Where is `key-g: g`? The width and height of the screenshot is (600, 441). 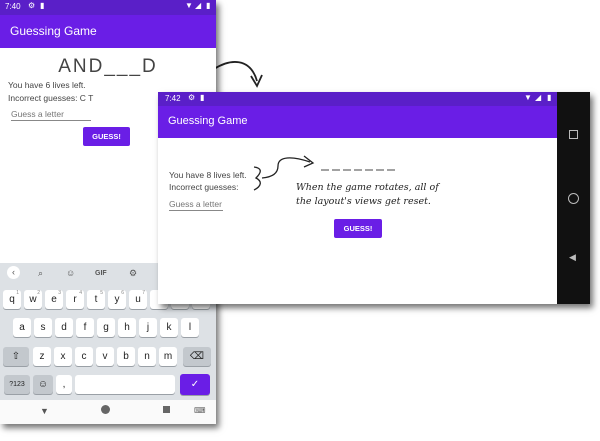 key-g: g is located at coordinates (106, 327).